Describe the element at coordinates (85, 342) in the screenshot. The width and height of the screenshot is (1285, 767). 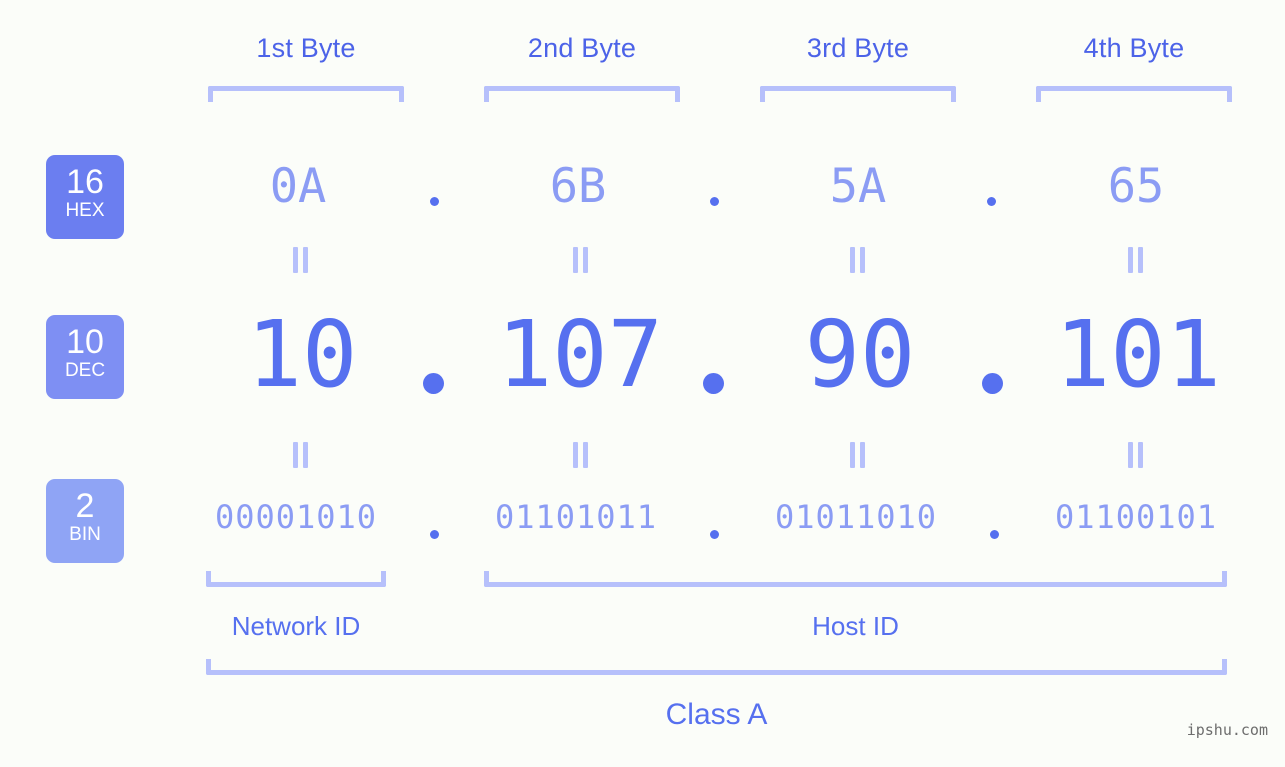
I see `base-badge-number: 10` at that location.